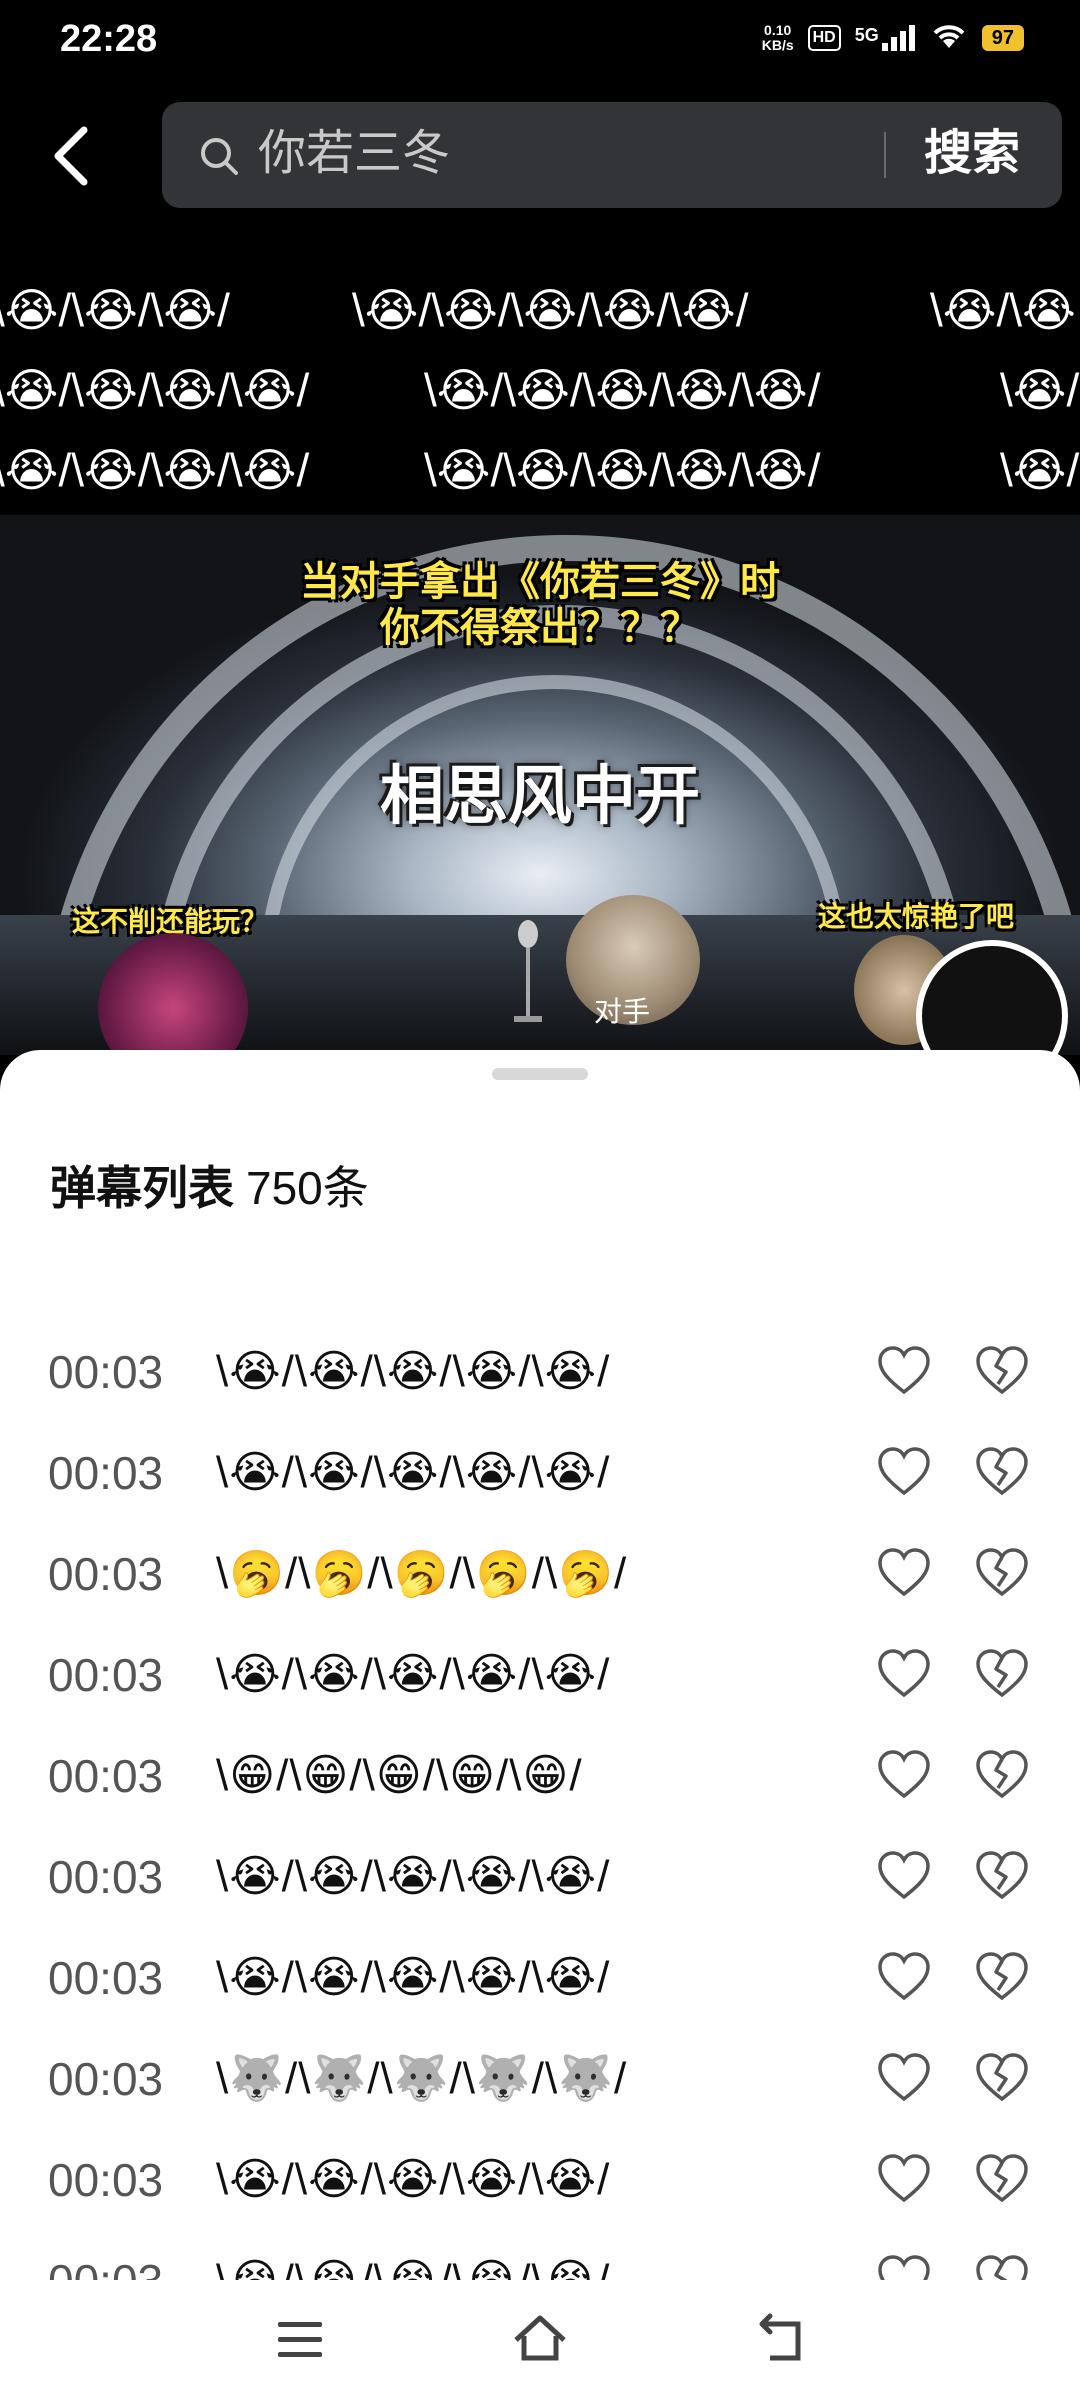  What do you see at coordinates (540, 1074) in the screenshot?
I see `sheet-drag-handle` at bounding box center [540, 1074].